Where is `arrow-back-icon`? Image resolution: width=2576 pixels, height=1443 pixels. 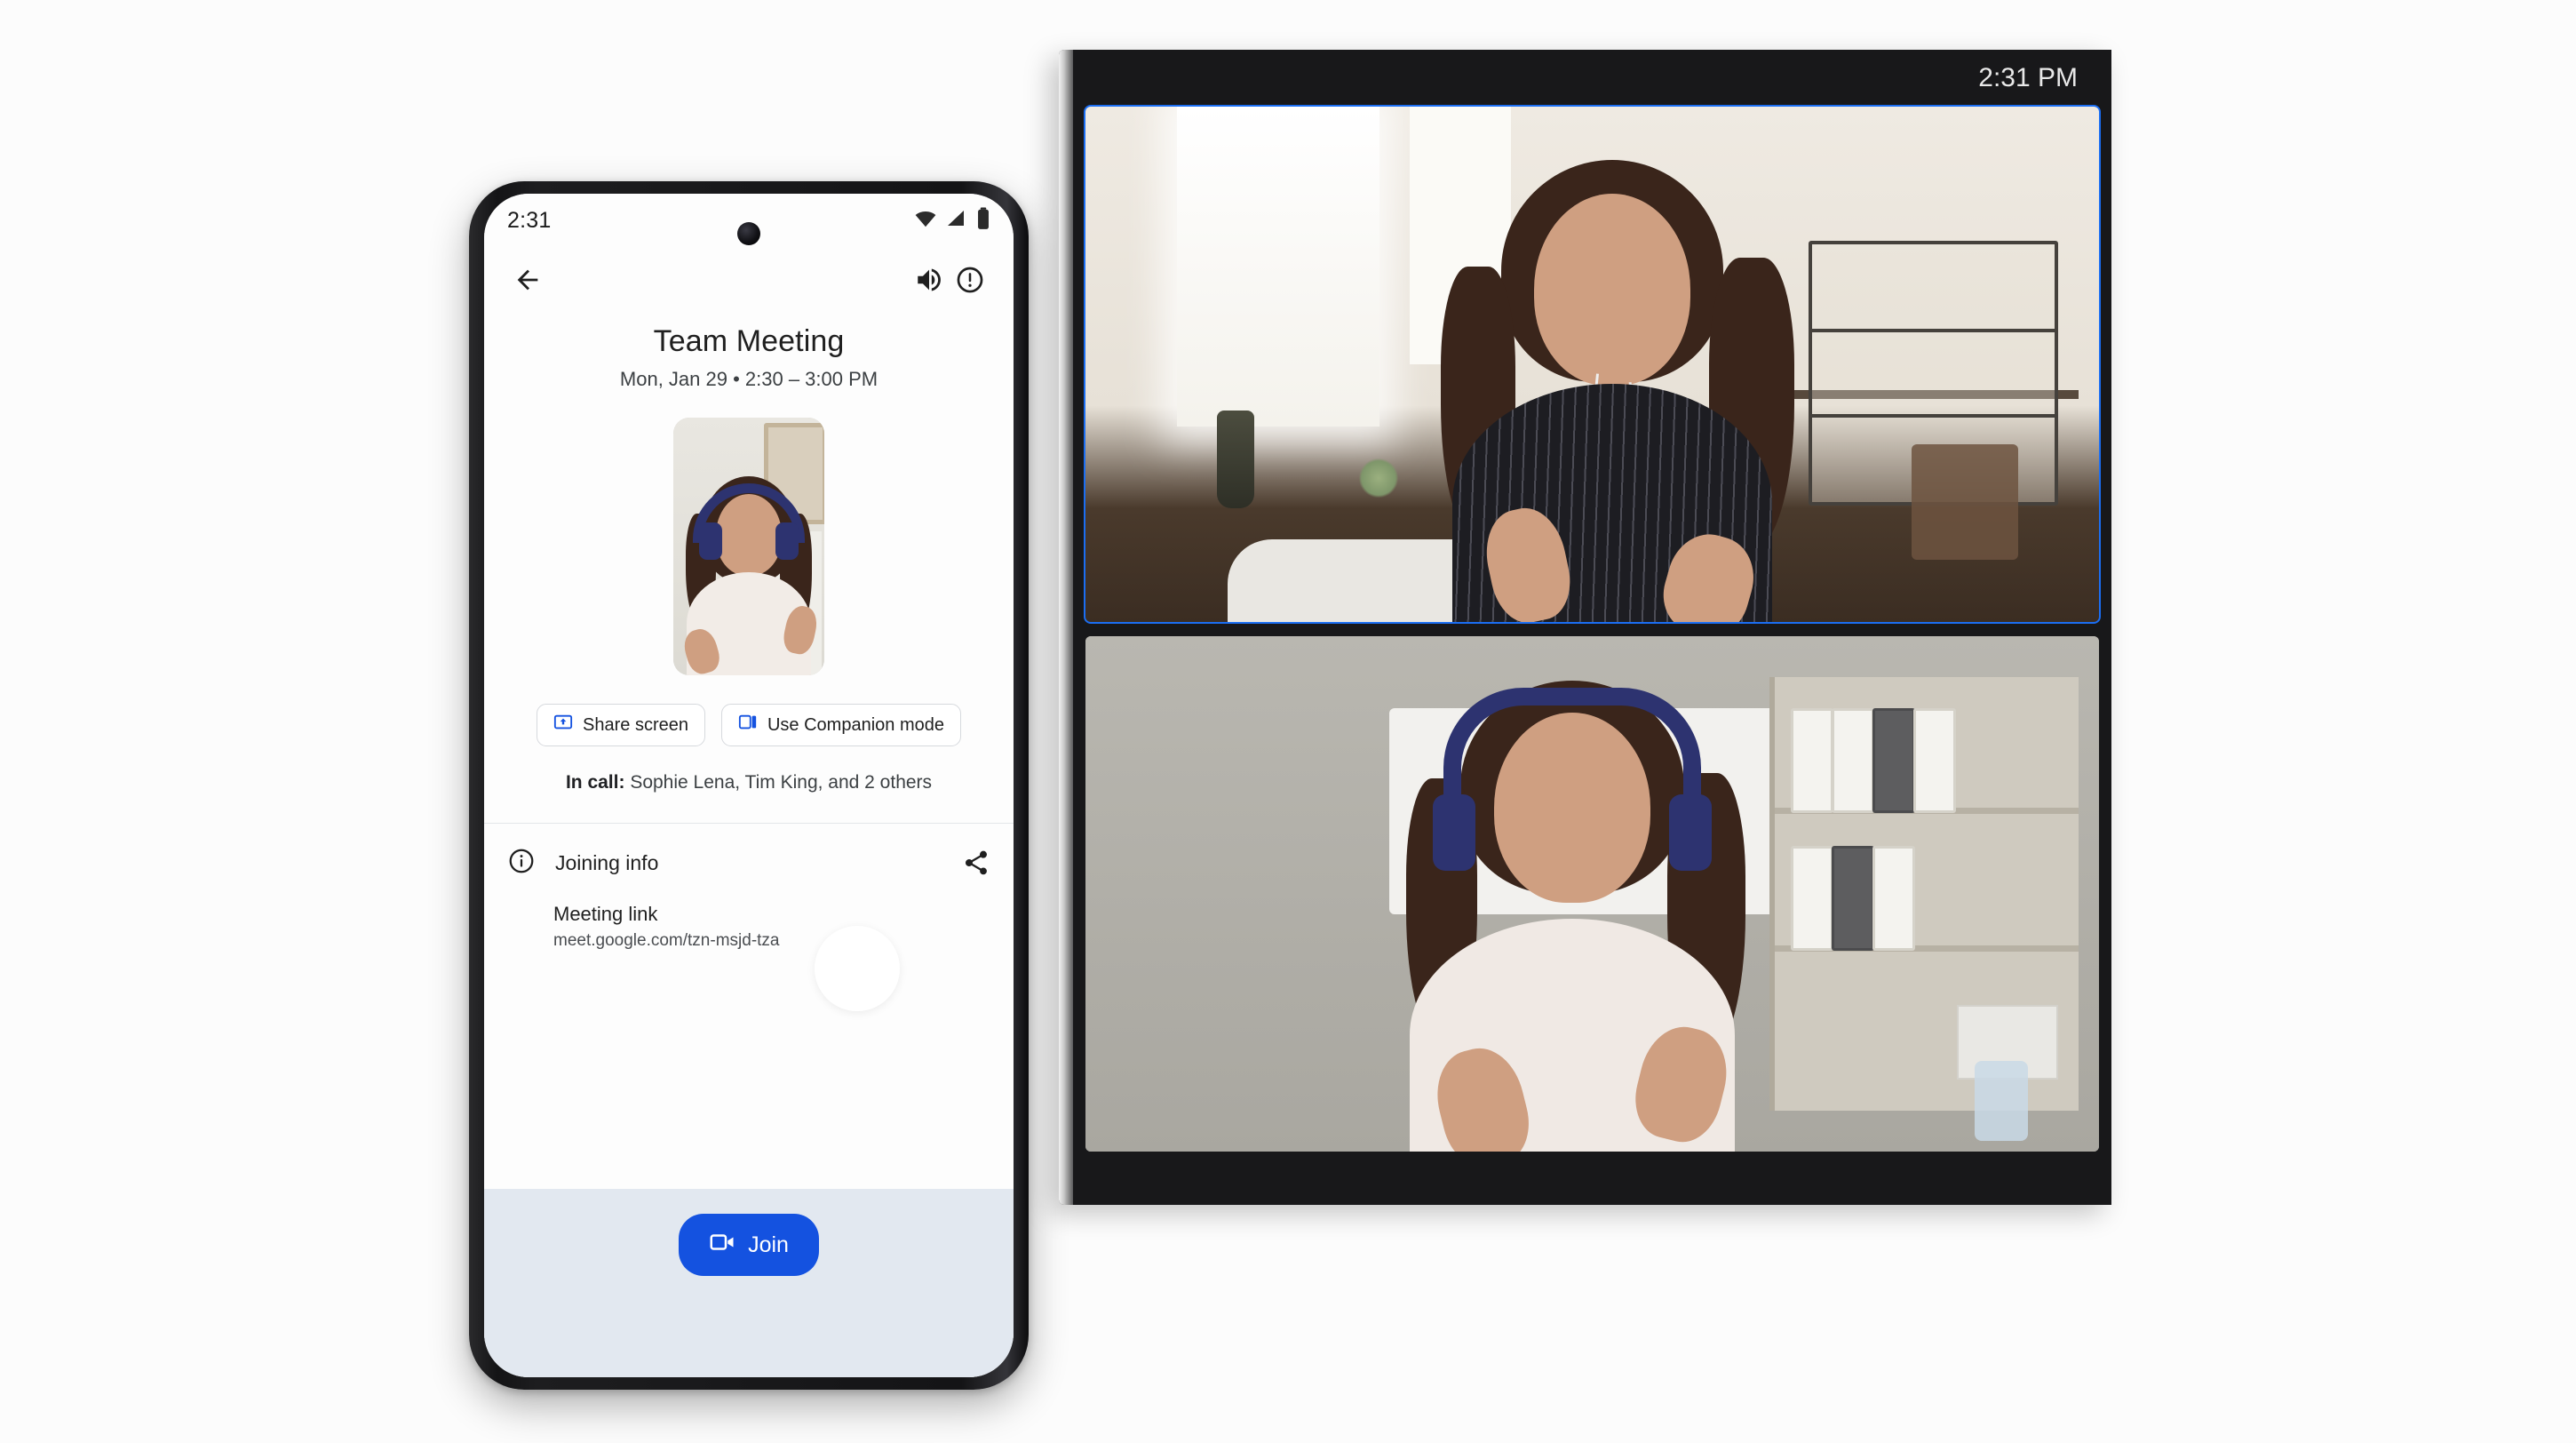
arrow-back-icon is located at coordinates (527, 279).